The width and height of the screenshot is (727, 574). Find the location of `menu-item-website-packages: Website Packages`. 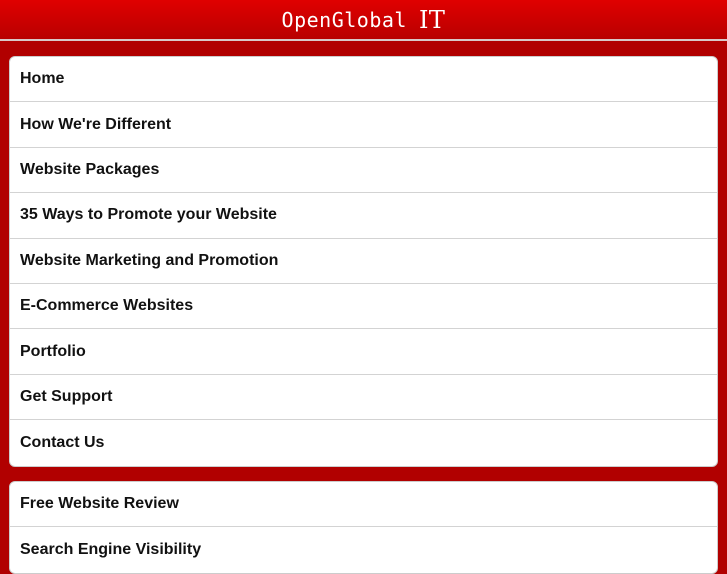

menu-item-website-packages: Website Packages is located at coordinates (363, 171).